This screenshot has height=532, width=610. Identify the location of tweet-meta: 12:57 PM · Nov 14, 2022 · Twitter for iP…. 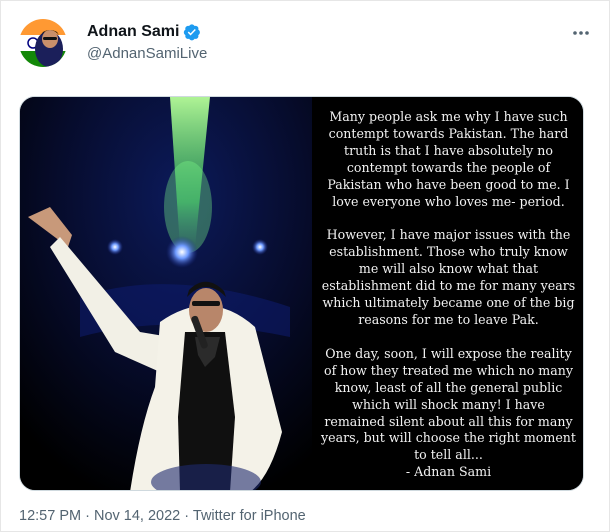
(162, 516).